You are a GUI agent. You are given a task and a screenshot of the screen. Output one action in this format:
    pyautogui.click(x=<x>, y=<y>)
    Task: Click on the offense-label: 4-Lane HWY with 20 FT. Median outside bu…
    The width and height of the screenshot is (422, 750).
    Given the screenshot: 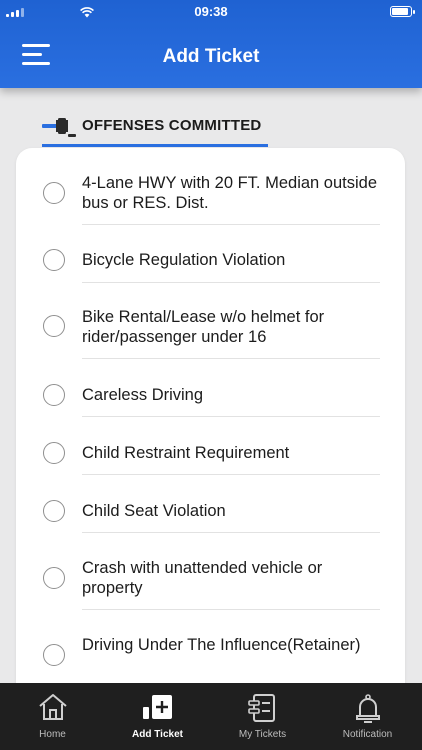 What is the action you would take?
    pyautogui.click(x=230, y=193)
    